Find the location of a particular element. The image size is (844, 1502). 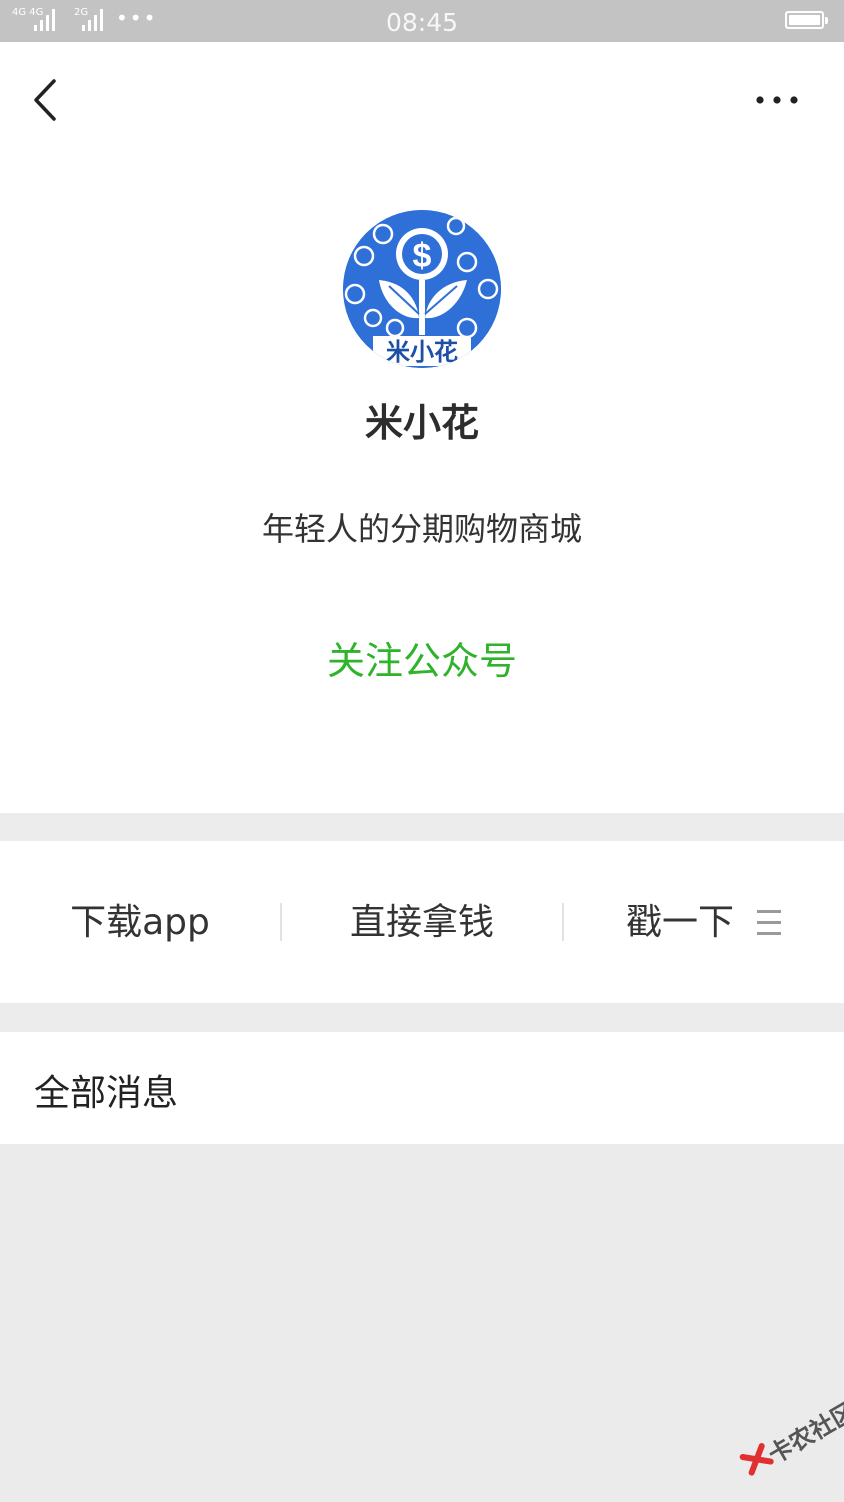

more-dots-icon is located at coordinates (777, 100).